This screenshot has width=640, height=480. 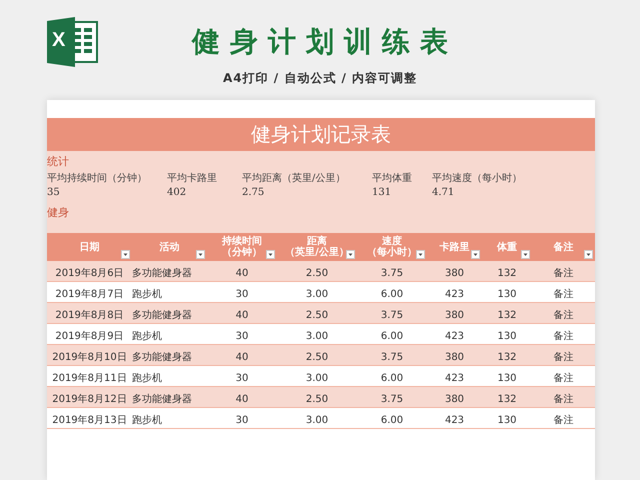 I want to click on section-heading: 健身, so click(x=58, y=212).